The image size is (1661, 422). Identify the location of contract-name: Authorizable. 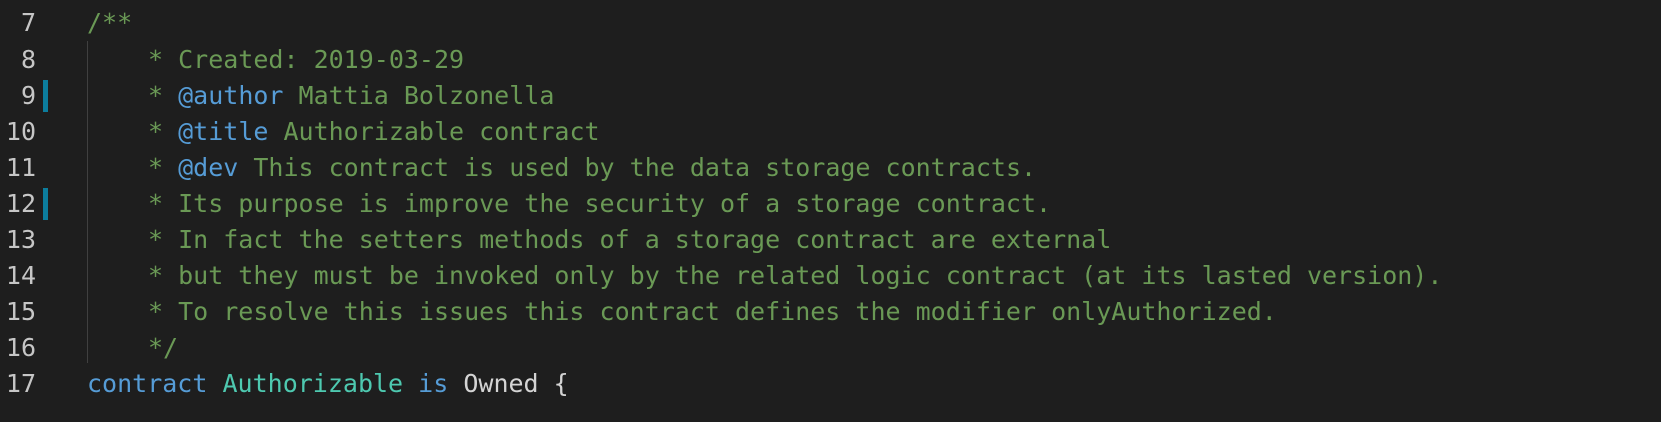
(313, 383).